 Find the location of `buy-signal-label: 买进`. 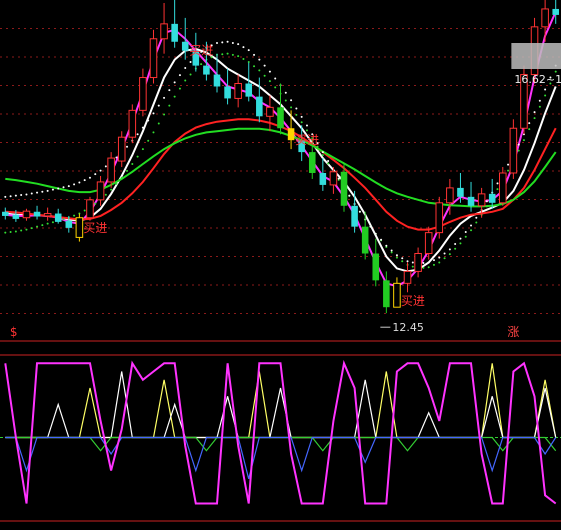

buy-signal-label: 买进 is located at coordinates (413, 301).